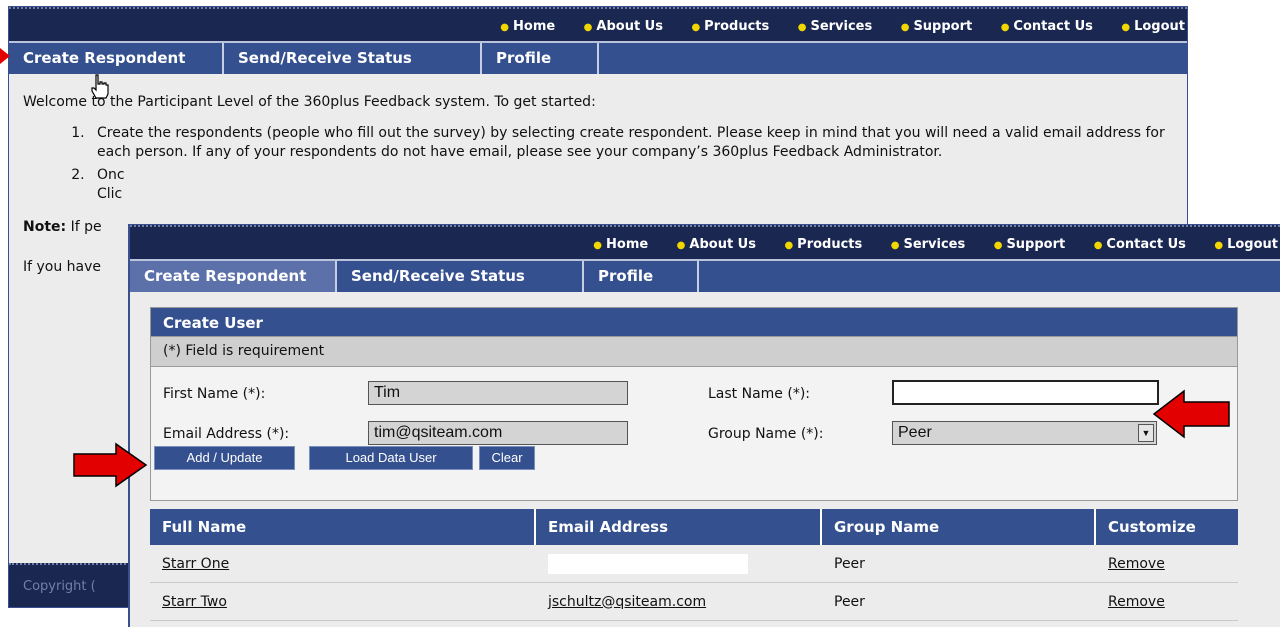 The width and height of the screenshot is (1280, 627). I want to click on red-arrow-right-icon, so click(110, 465).